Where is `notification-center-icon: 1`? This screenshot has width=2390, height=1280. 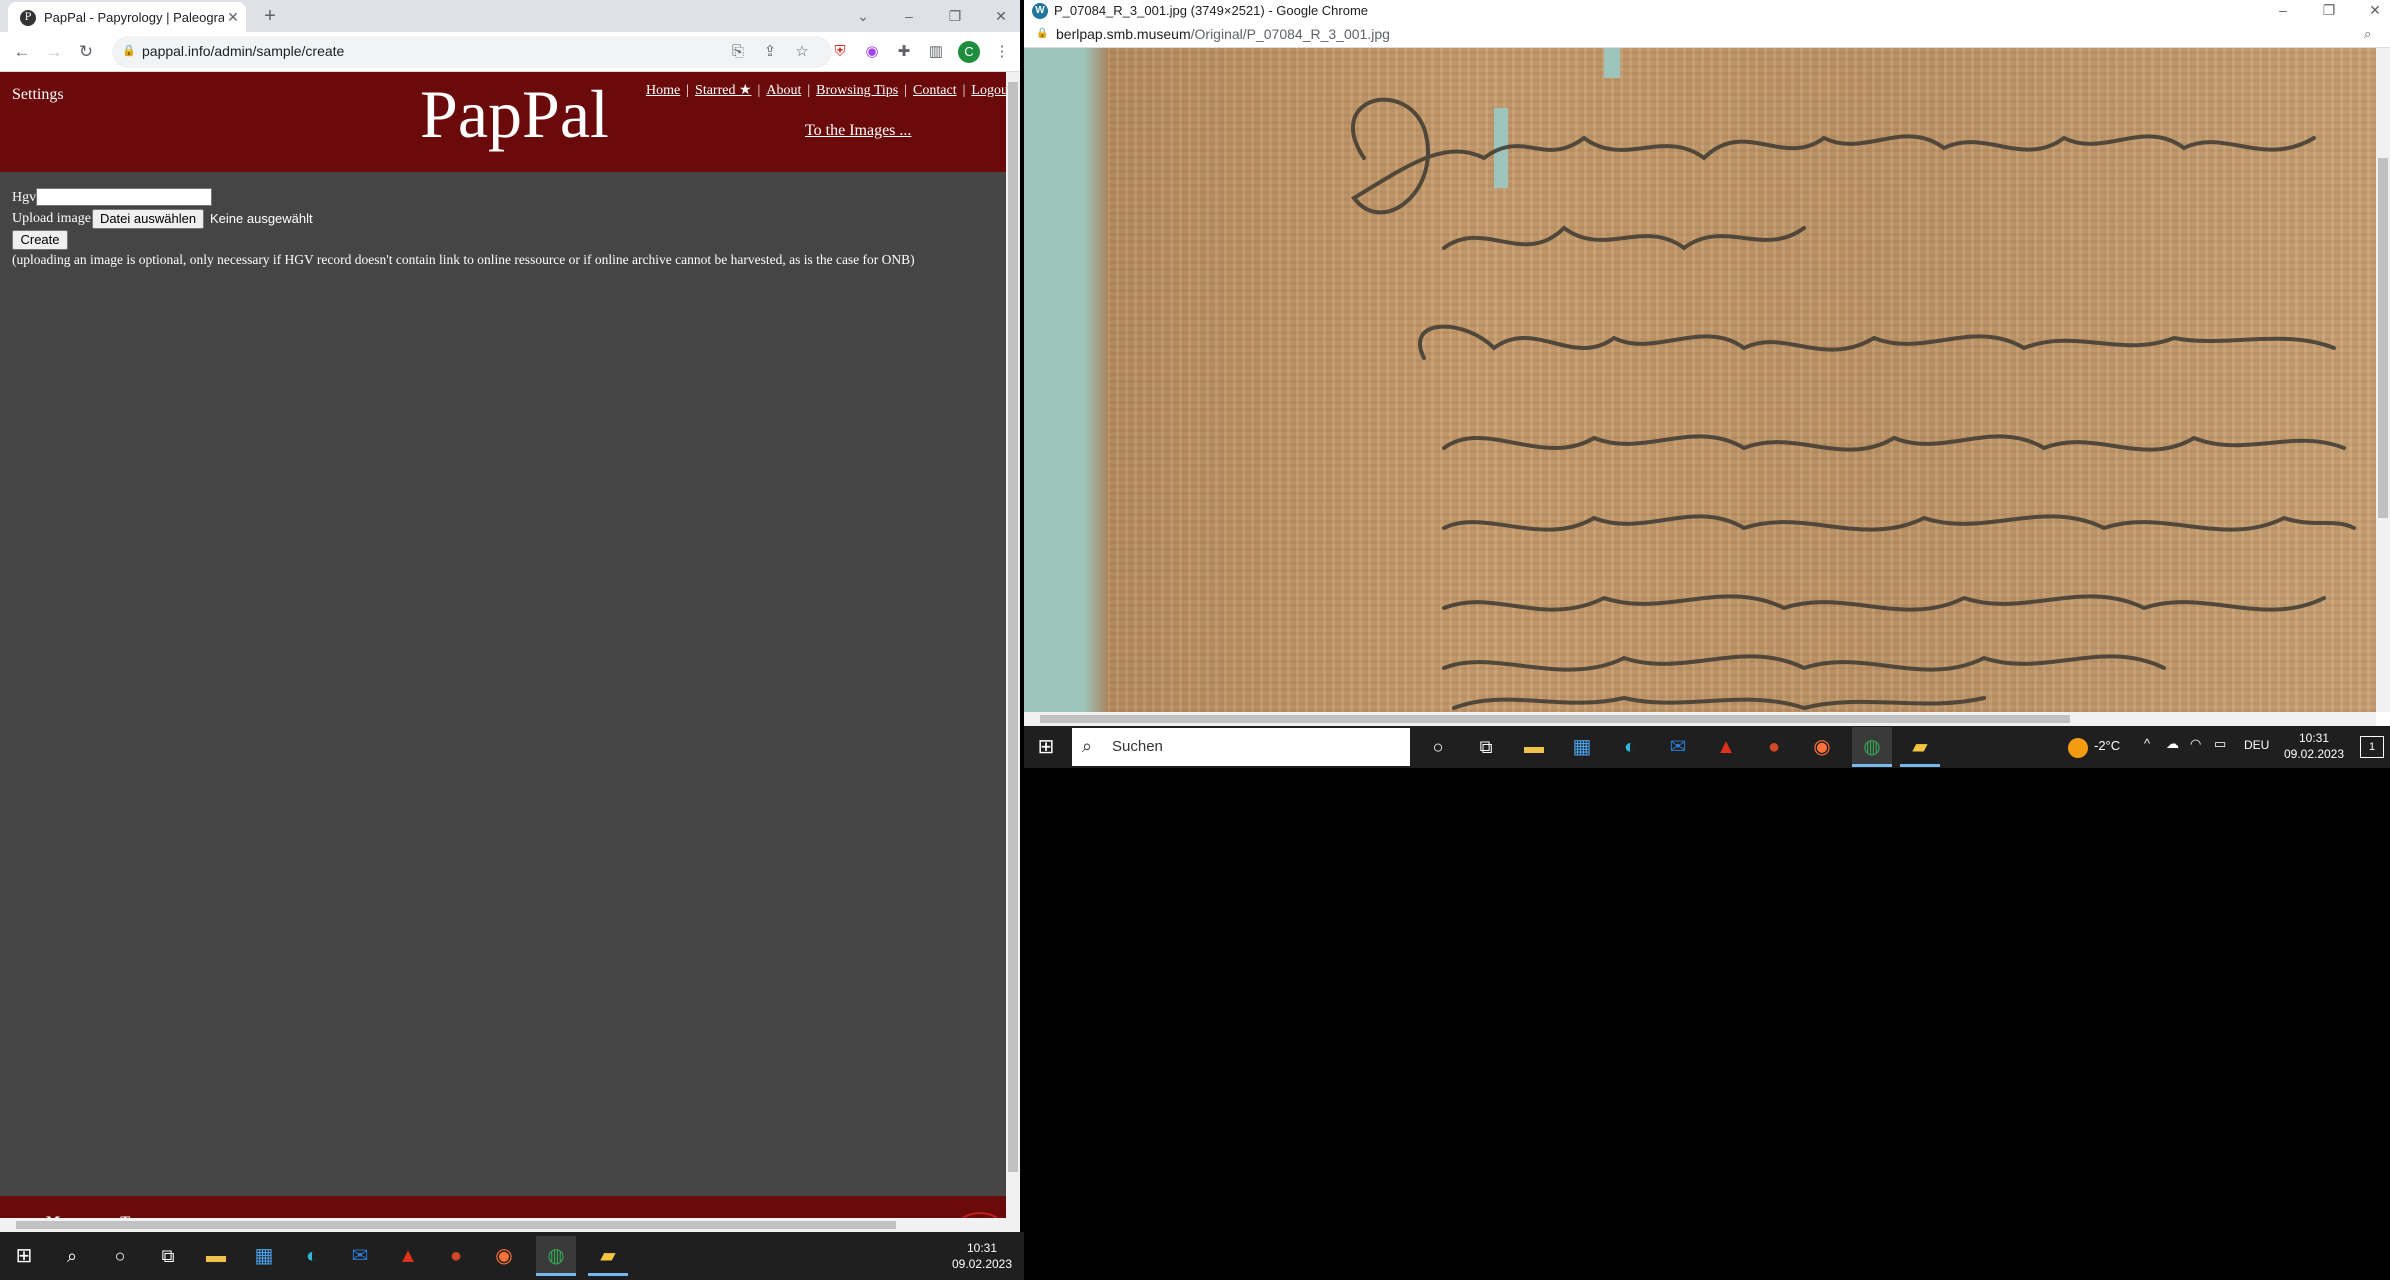
notification-center-icon: 1 is located at coordinates (2372, 747).